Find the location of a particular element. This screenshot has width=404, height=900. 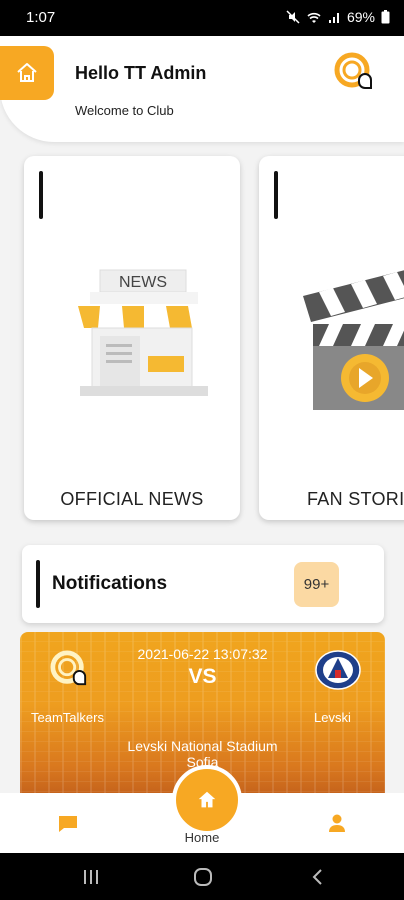

home-team-name: TeamTalkers is located at coordinates (67, 717).